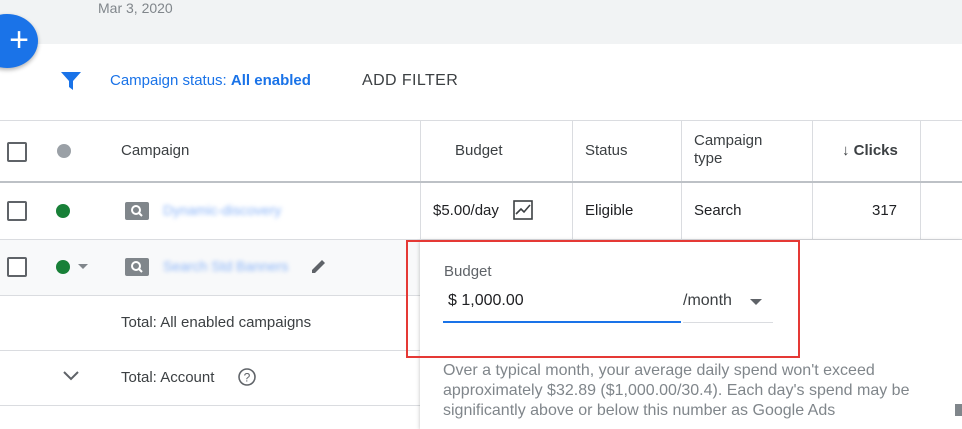  I want to click on campaign-status-label: Campaign status:, so click(168, 80).